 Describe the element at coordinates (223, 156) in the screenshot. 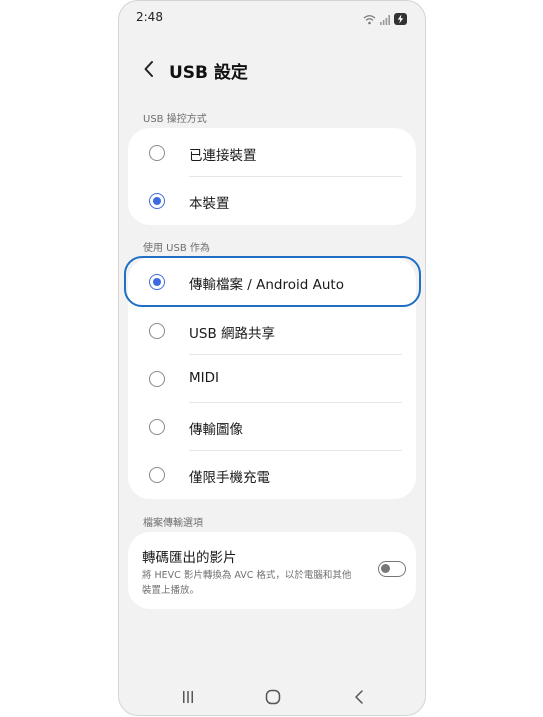

I see `option-label: 已連接裝置` at that location.